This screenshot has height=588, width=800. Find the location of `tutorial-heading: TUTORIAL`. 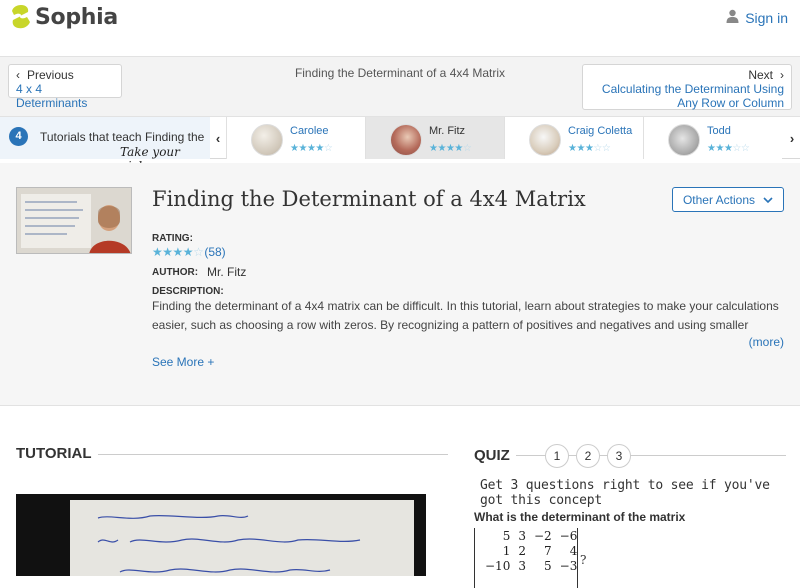

tutorial-heading: TUTORIAL is located at coordinates (54, 453).